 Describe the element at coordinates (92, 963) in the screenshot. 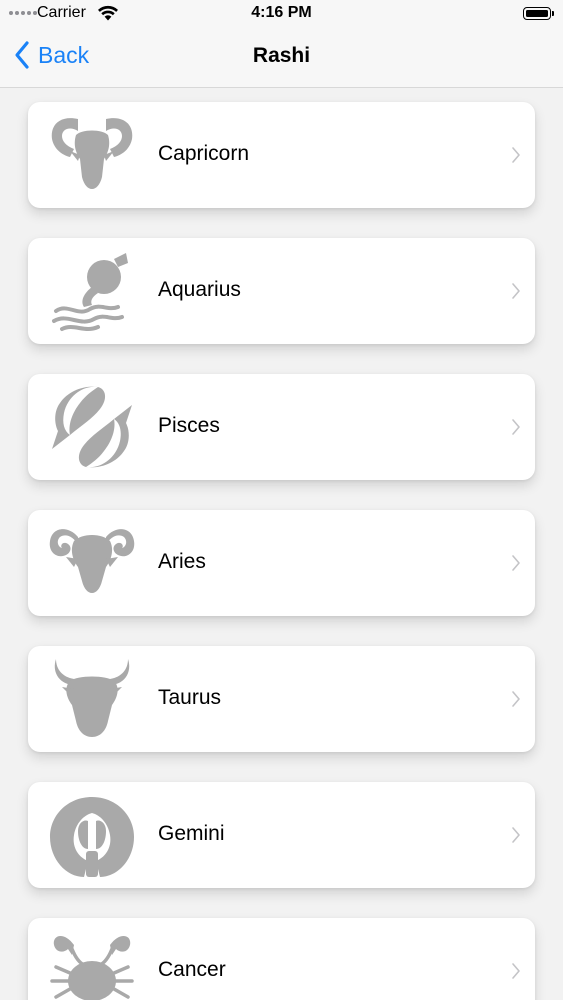

I see `cancer-icon` at that location.